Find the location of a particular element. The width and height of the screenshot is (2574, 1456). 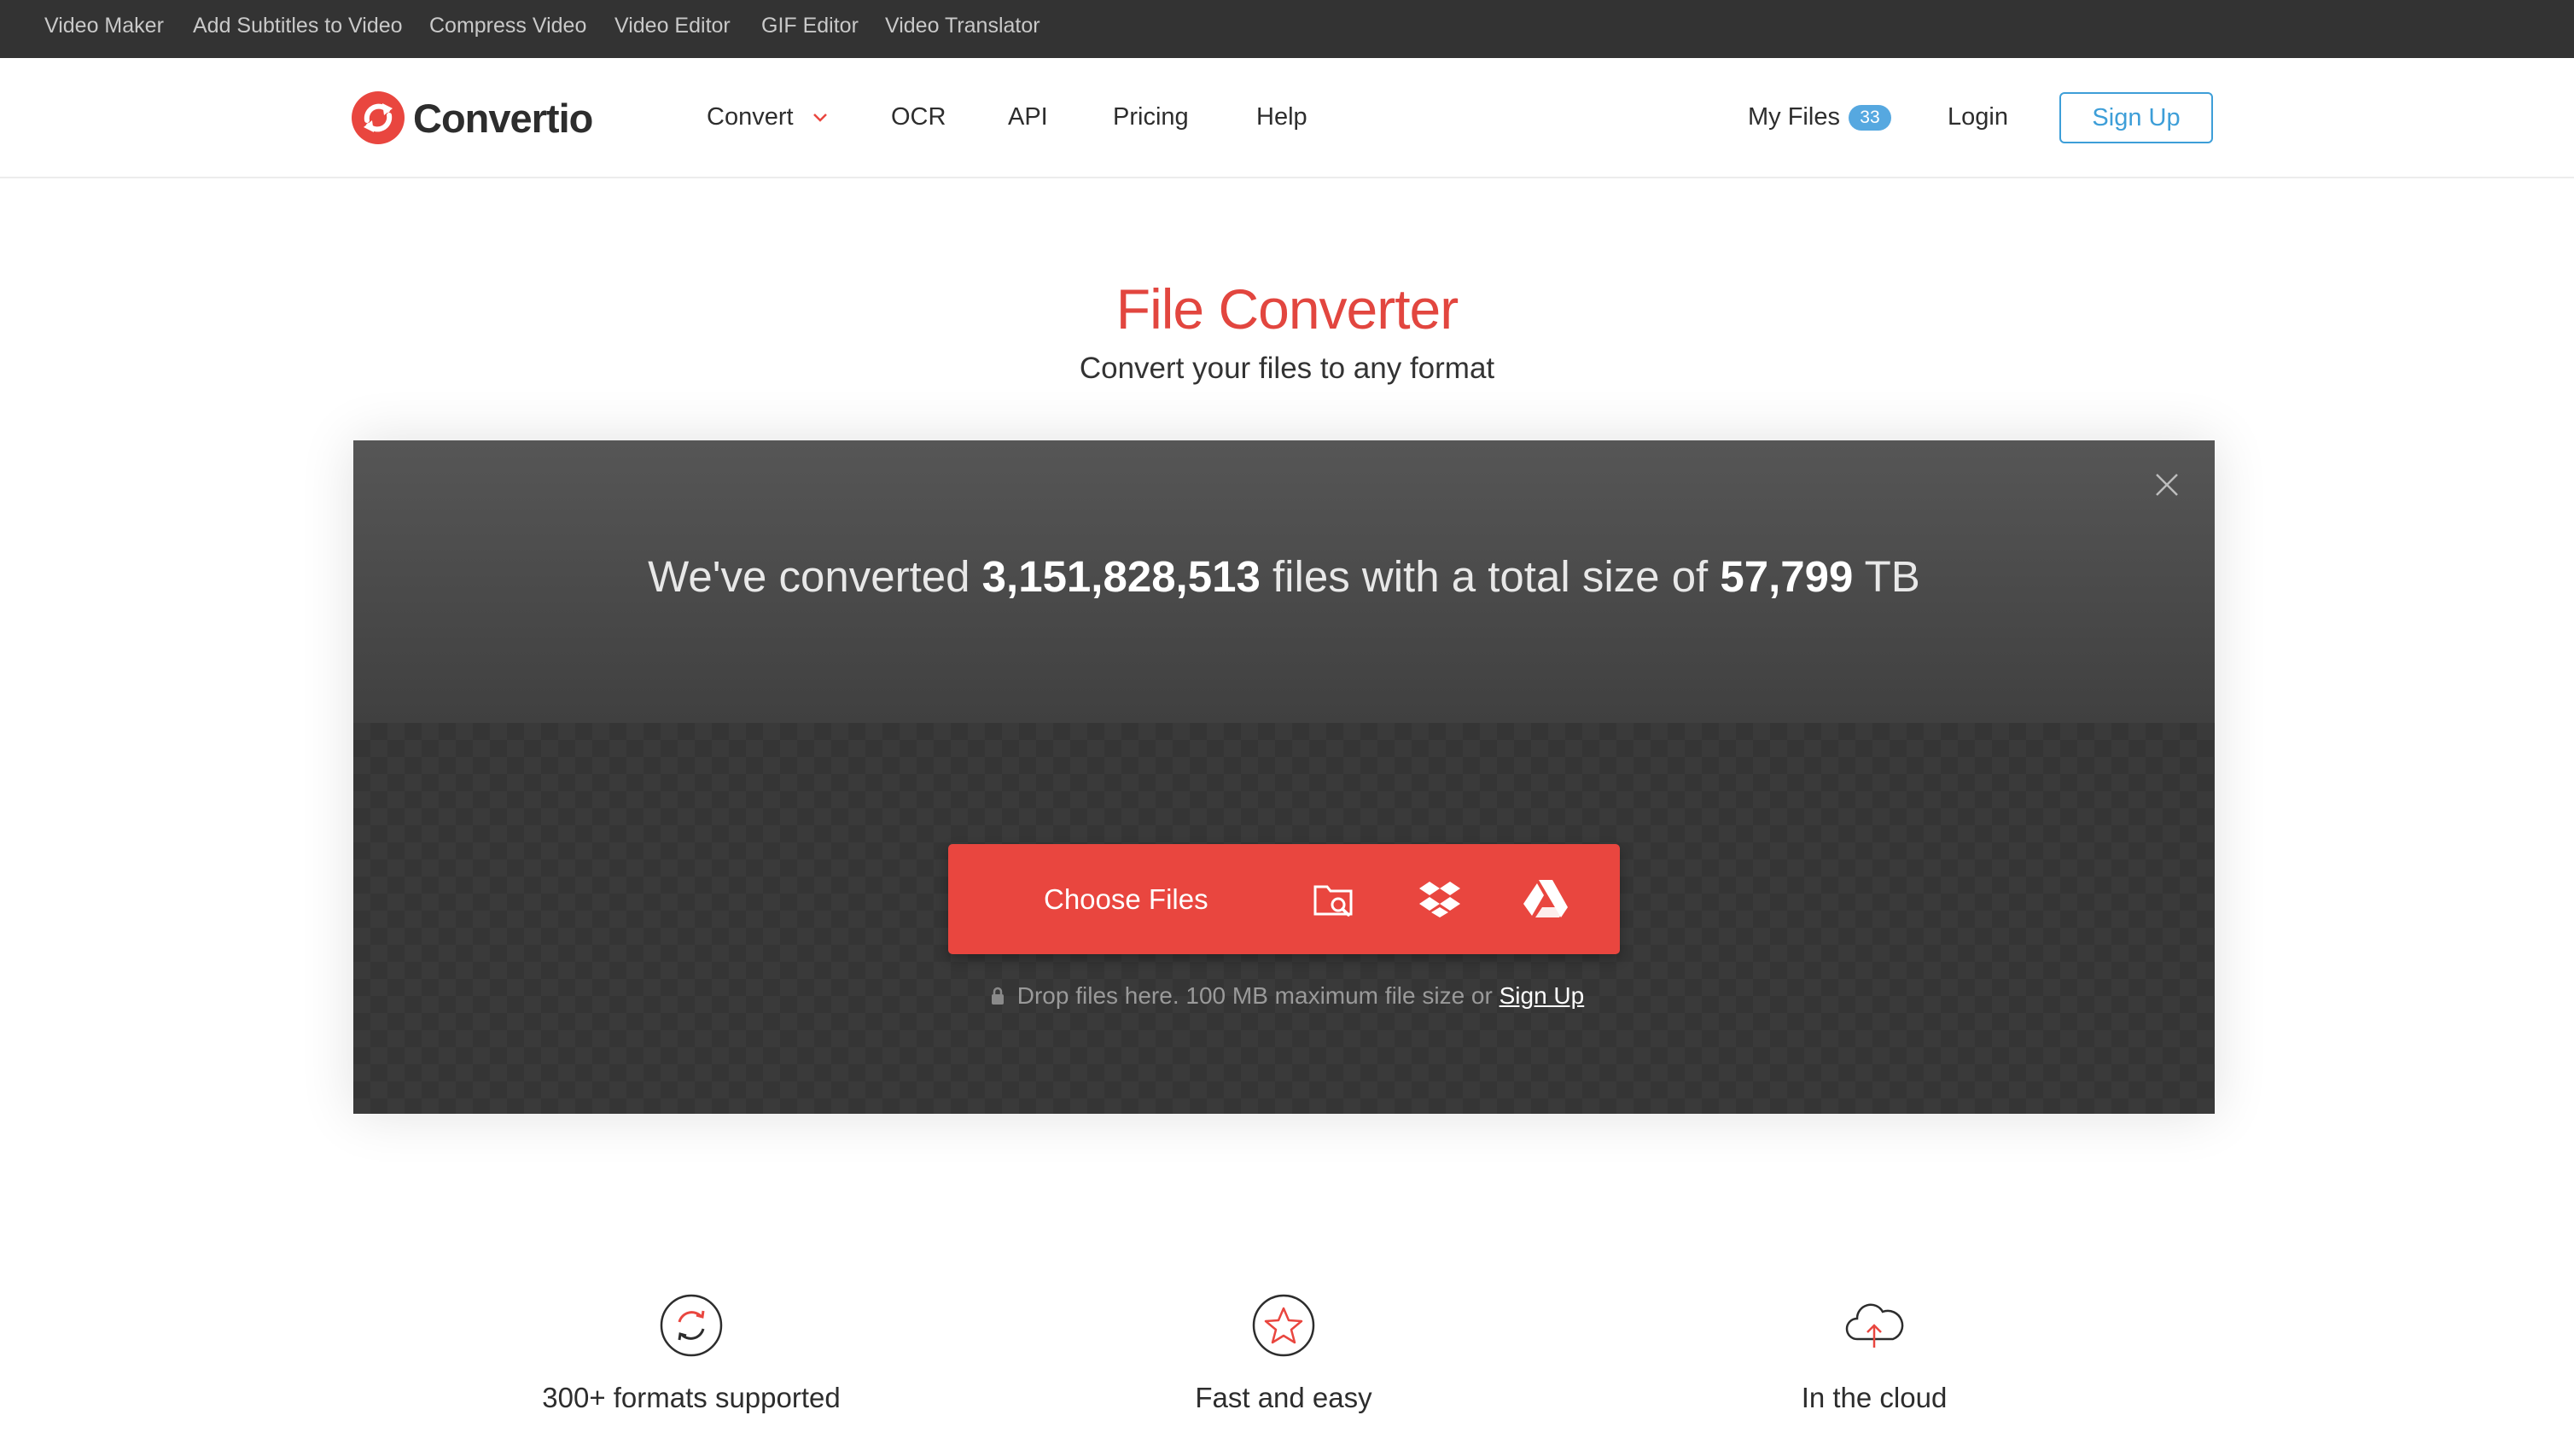

nav-help: Help is located at coordinates (1281, 116).